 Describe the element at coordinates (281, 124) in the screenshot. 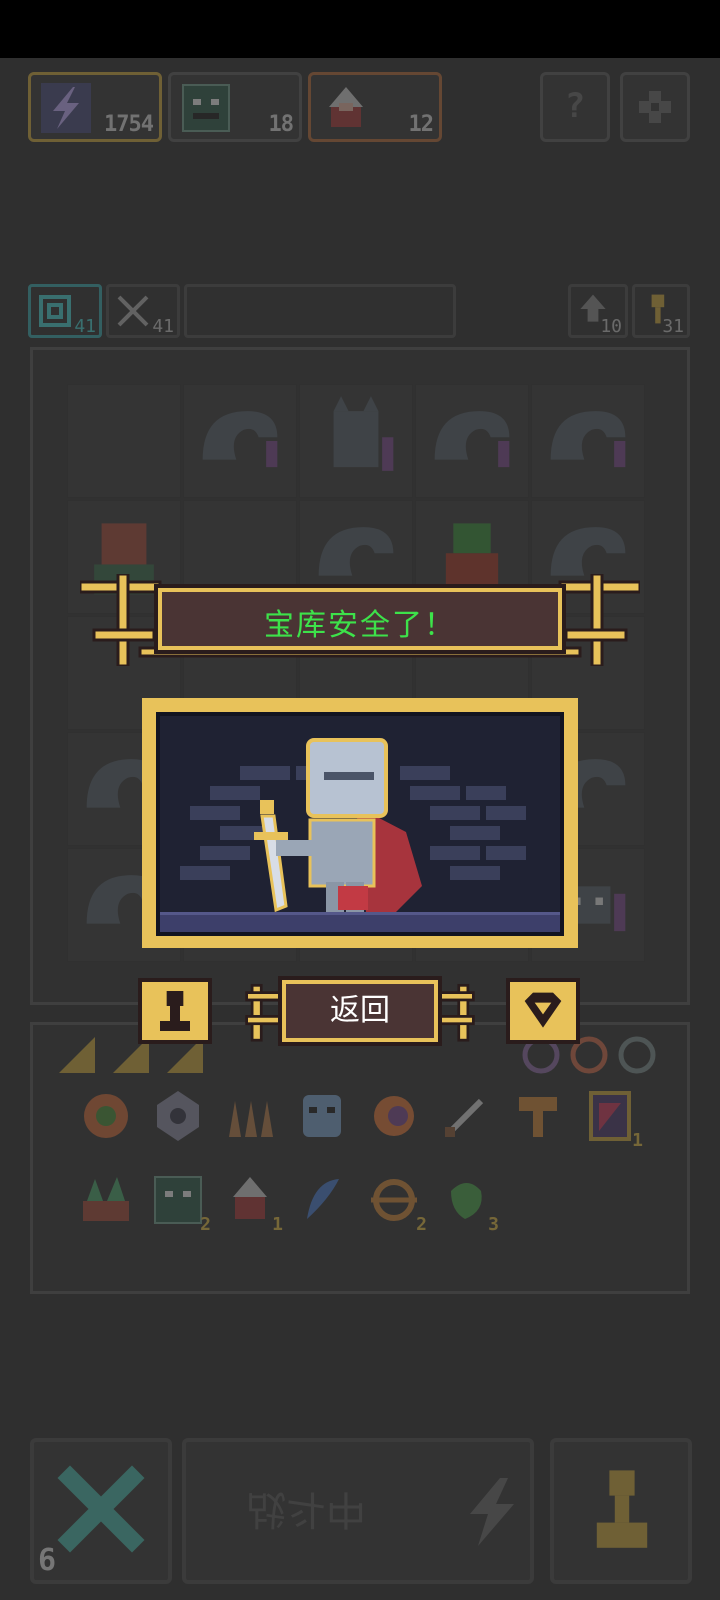

I see `monster-card-count: 18` at that location.